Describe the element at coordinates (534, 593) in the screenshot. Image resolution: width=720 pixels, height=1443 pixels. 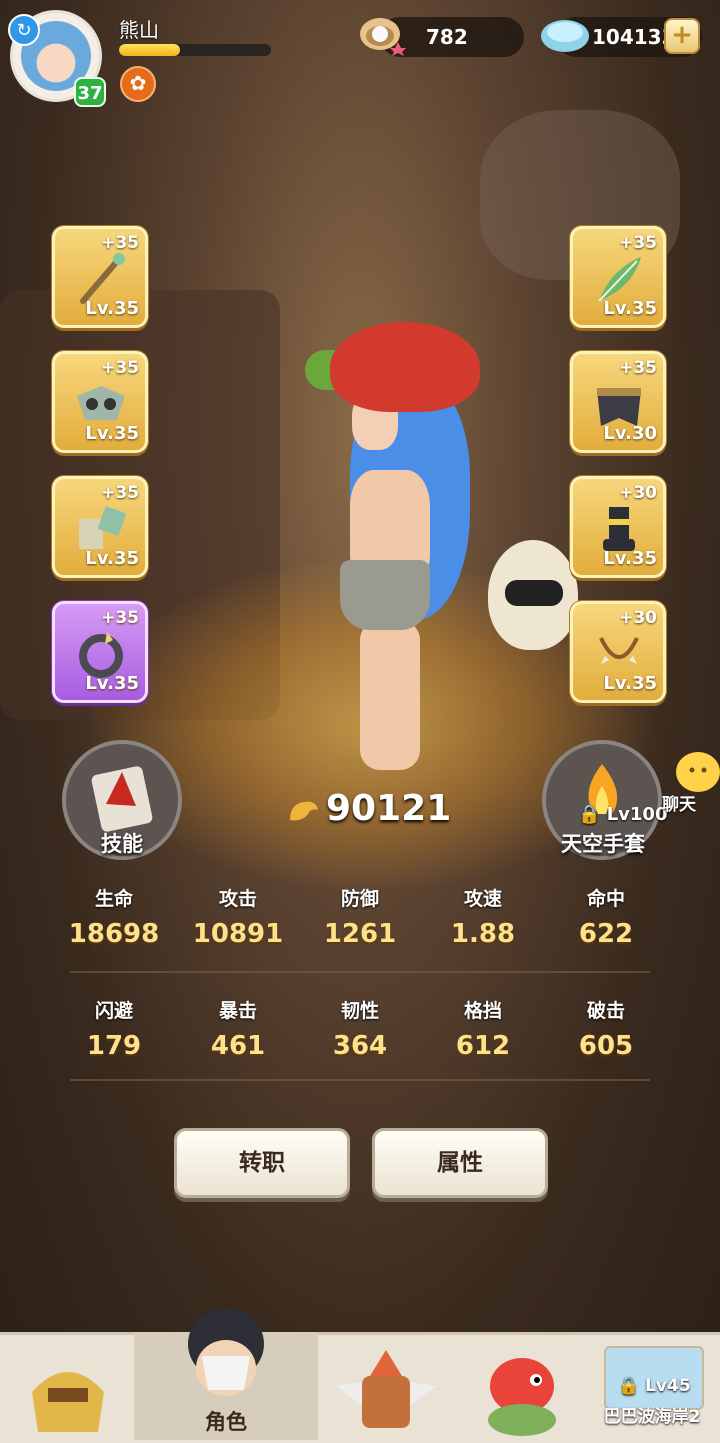
I see `egg-eyes-decoration` at that location.